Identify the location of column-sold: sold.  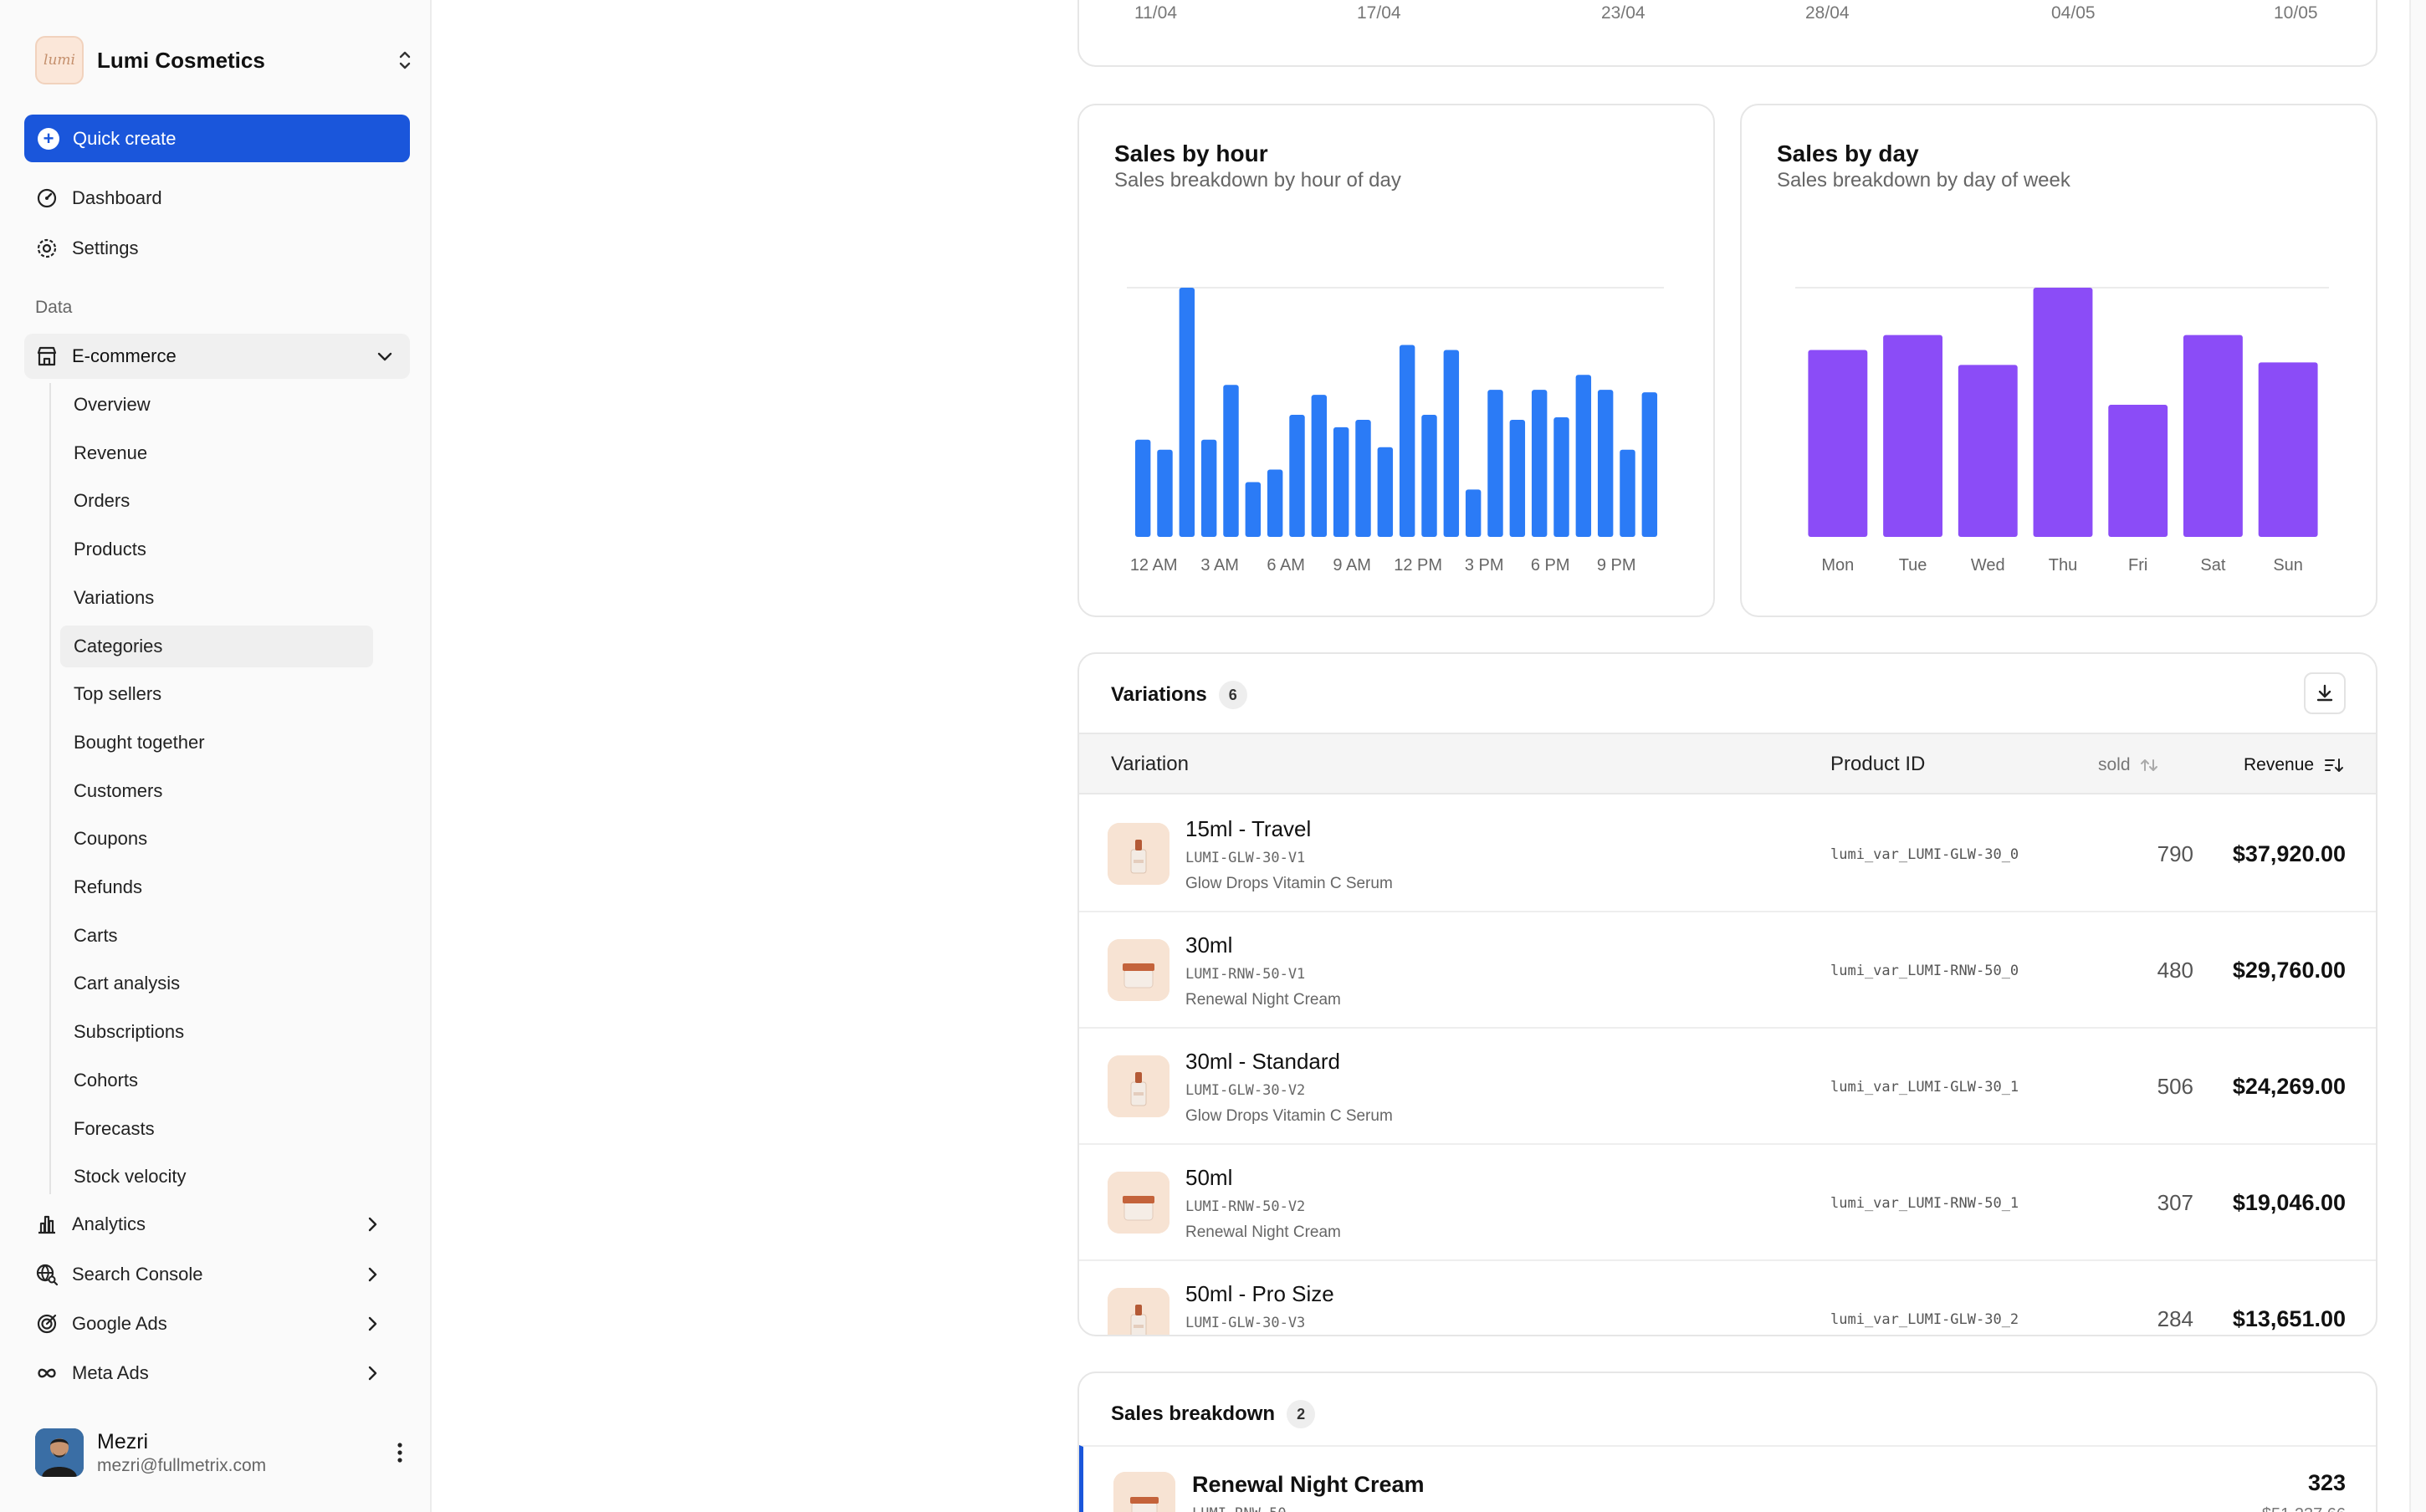
(2128, 765).